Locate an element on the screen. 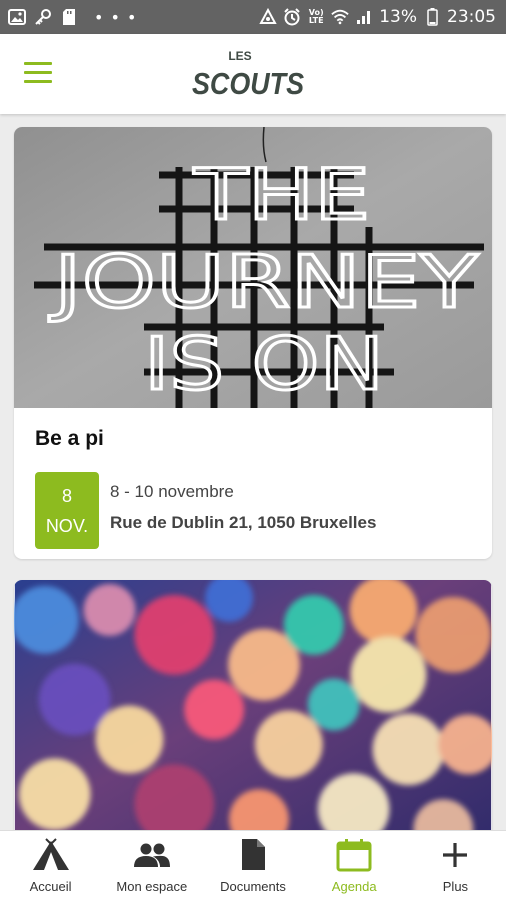 This screenshot has height=900, width=506. svg-text: LES is located at coordinates (239, 56).